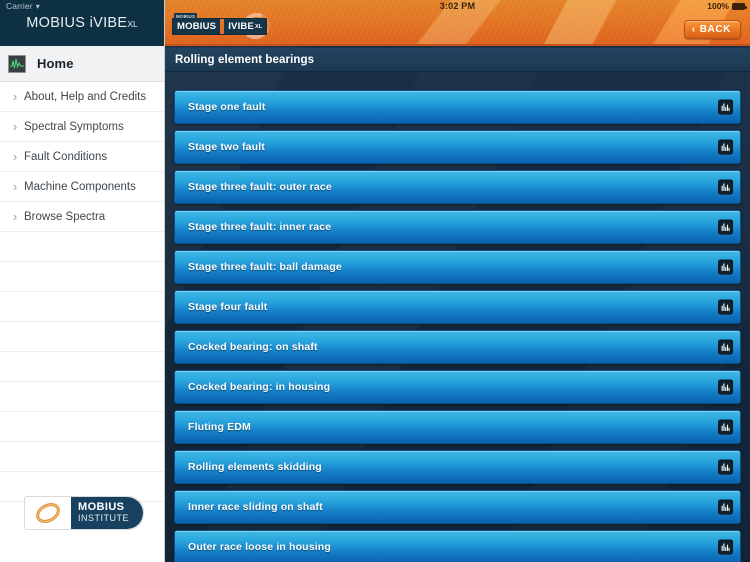 This screenshot has width=750, height=562. I want to click on list-item-label: Stage three fault: ball damage, so click(265, 267).